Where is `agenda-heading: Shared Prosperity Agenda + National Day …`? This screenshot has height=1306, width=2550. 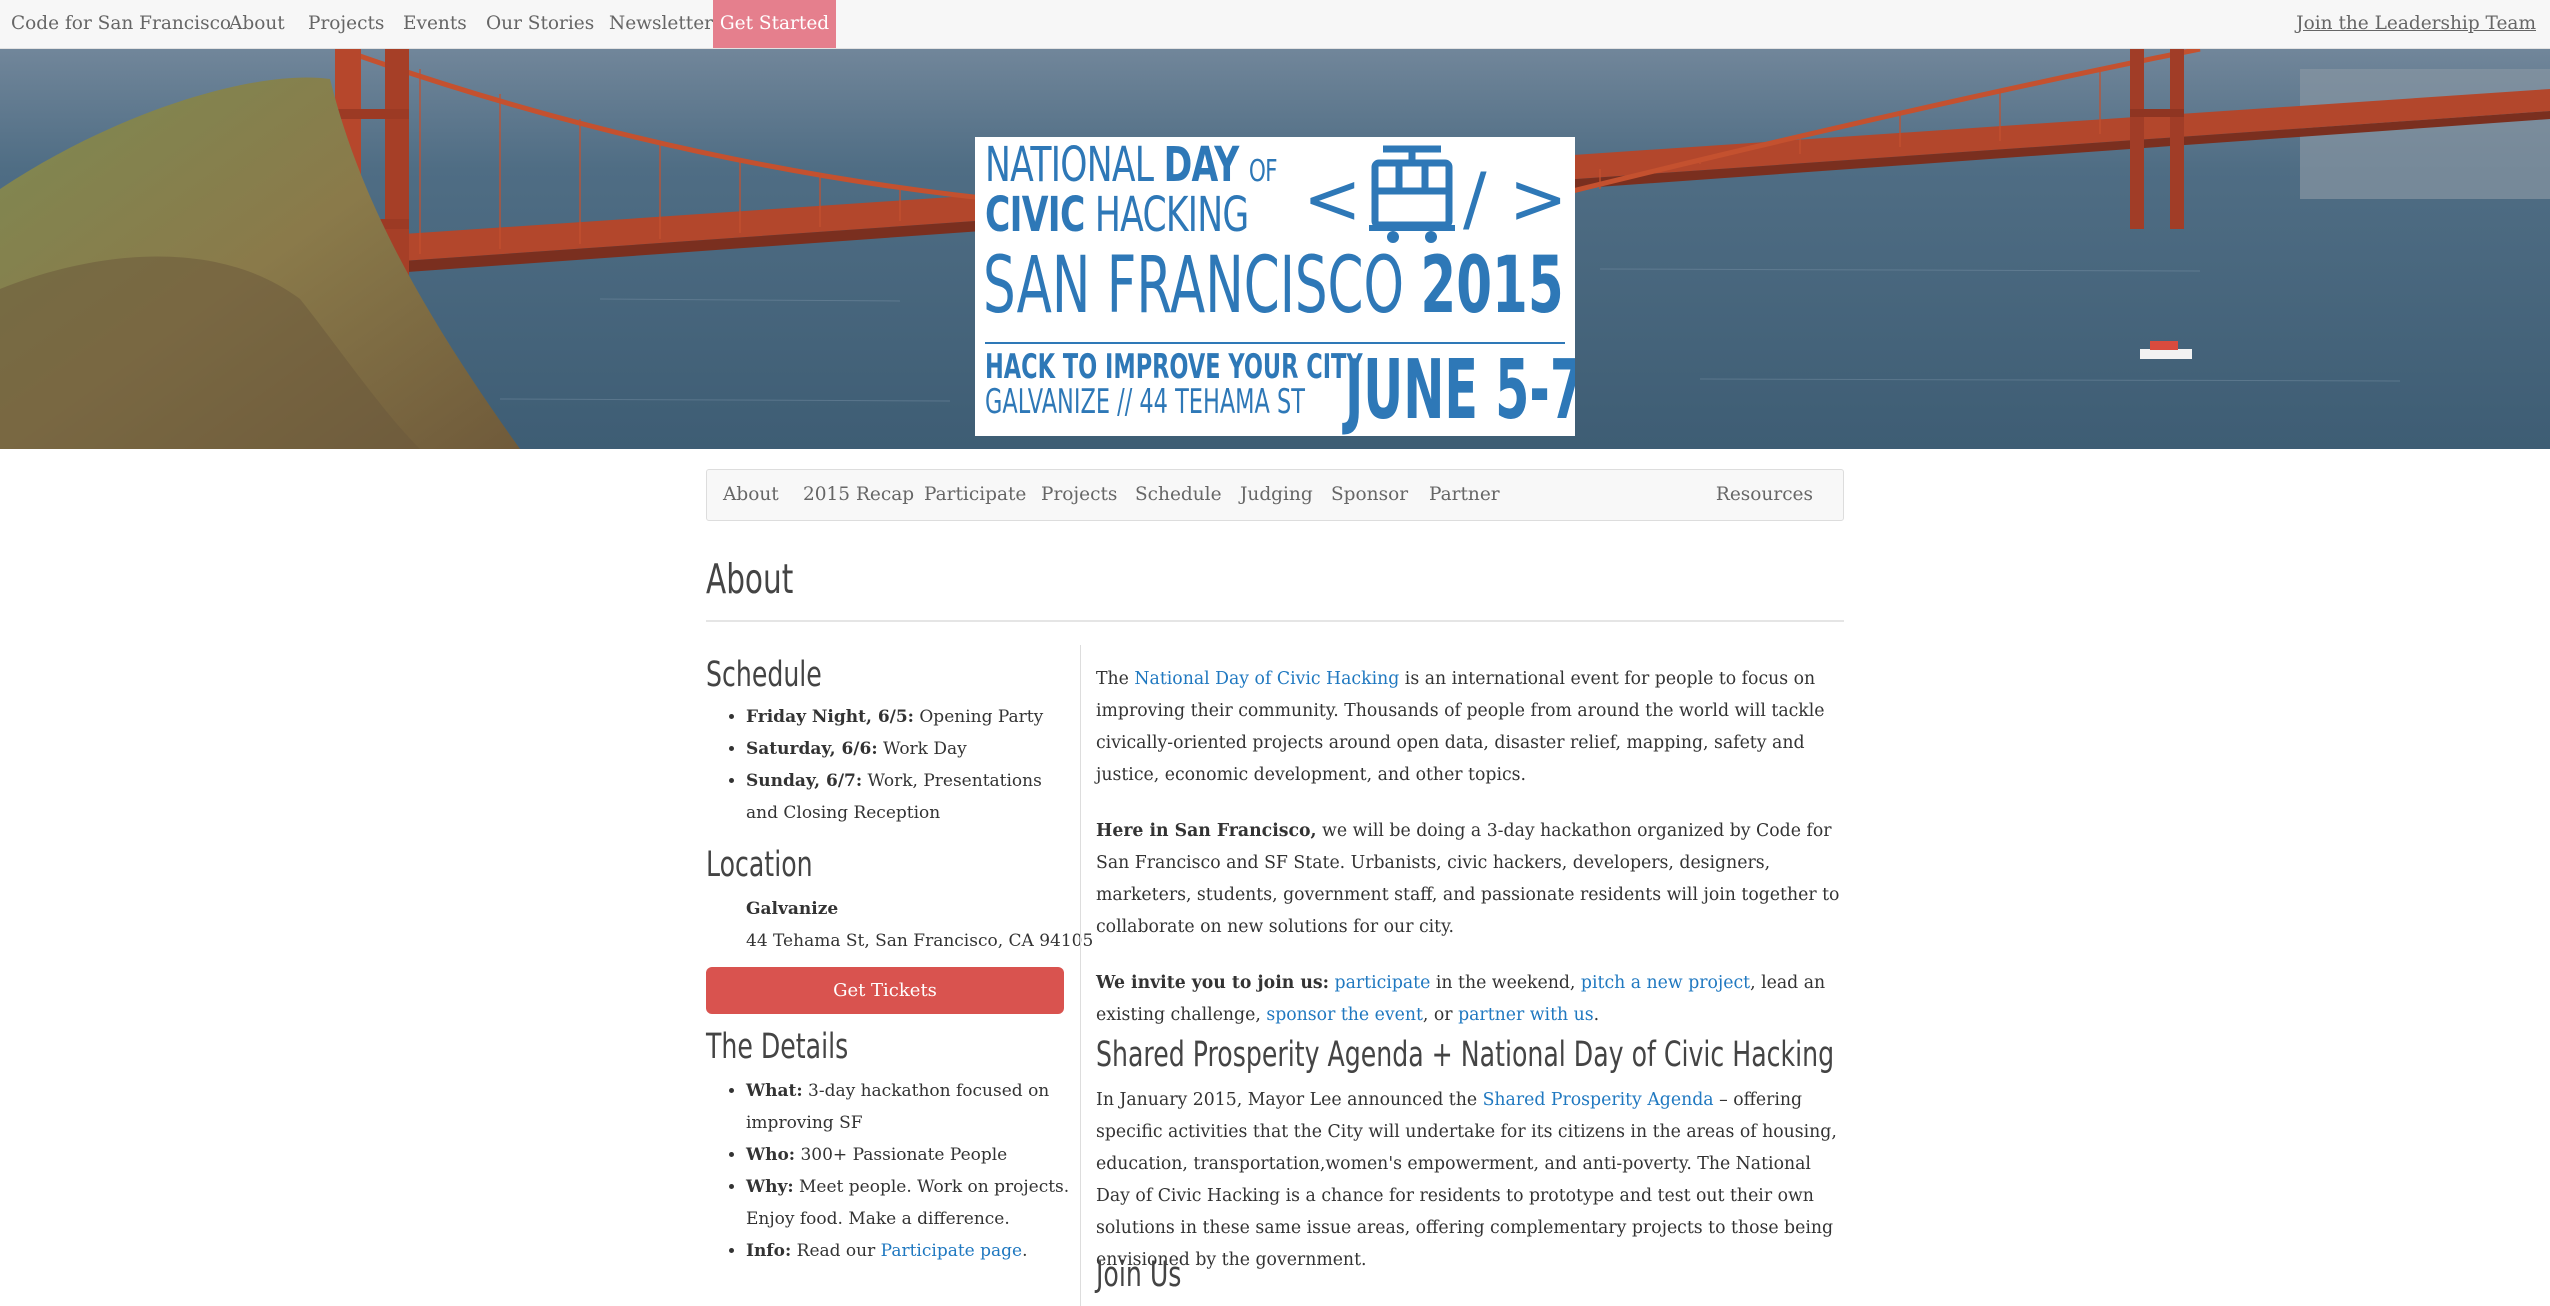
agenda-heading: Shared Prosperity Agenda + National Day … is located at coordinates (1465, 1055).